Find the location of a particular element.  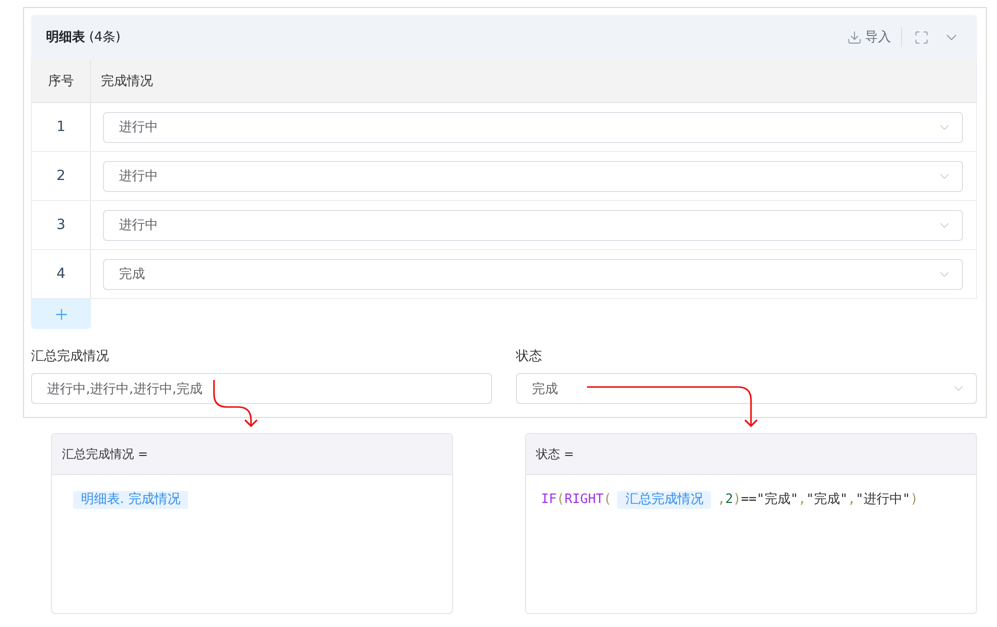

curved-arrow is located at coordinates (235, 404).